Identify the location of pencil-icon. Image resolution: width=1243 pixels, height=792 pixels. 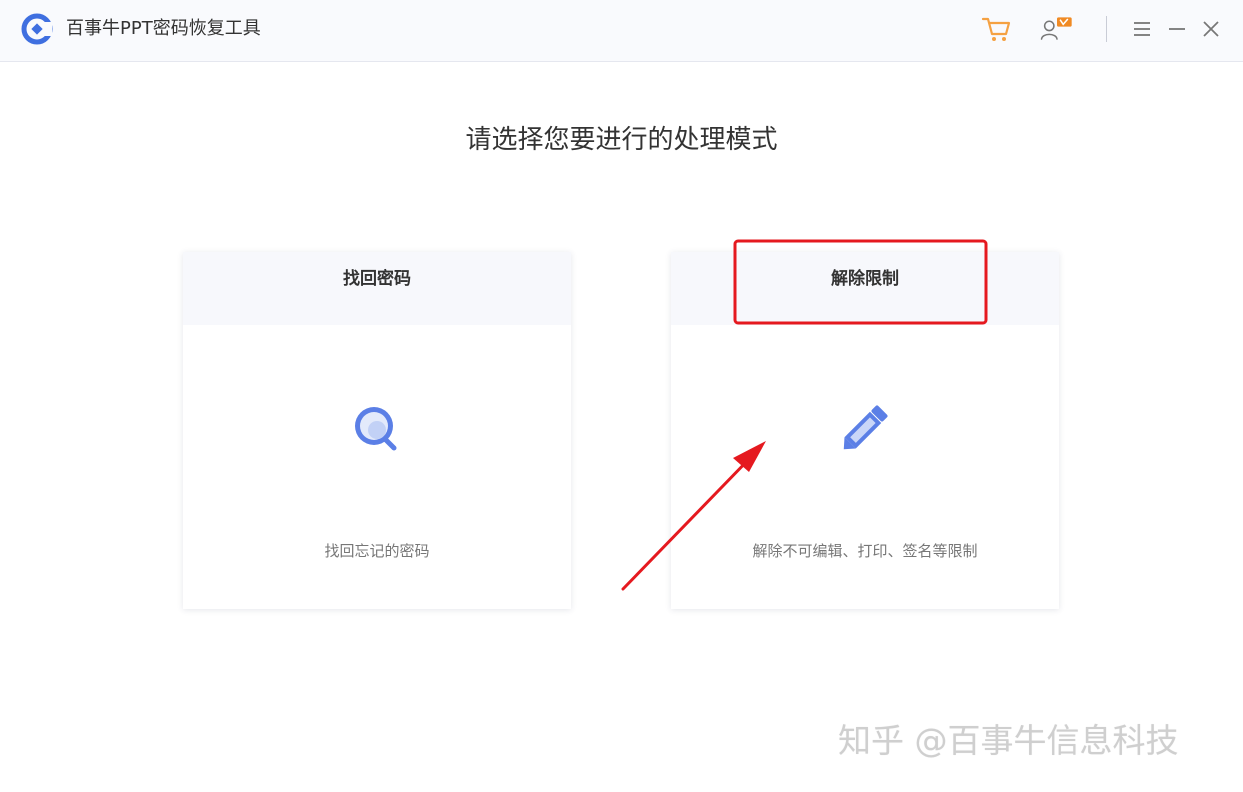
(865, 427).